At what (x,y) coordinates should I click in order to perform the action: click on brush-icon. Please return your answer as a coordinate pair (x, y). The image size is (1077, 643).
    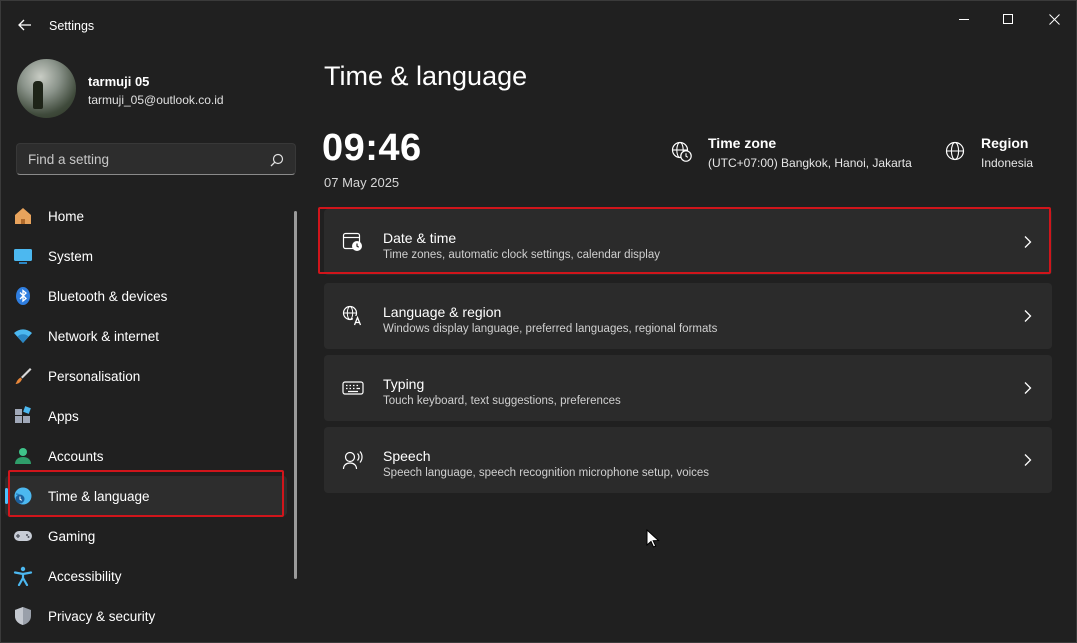
    Looking at the image, I should click on (23, 376).